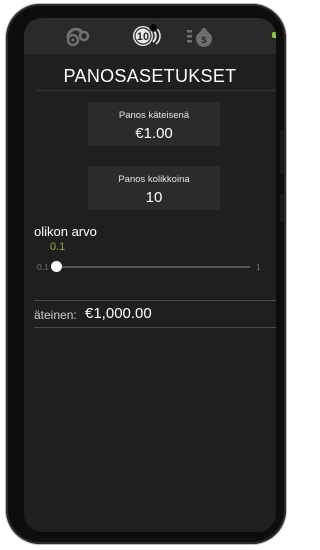 This screenshot has width=320, height=550. Describe the element at coordinates (154, 179) in the screenshot. I see `bet-coins-label: Panos kolikkoina` at that location.